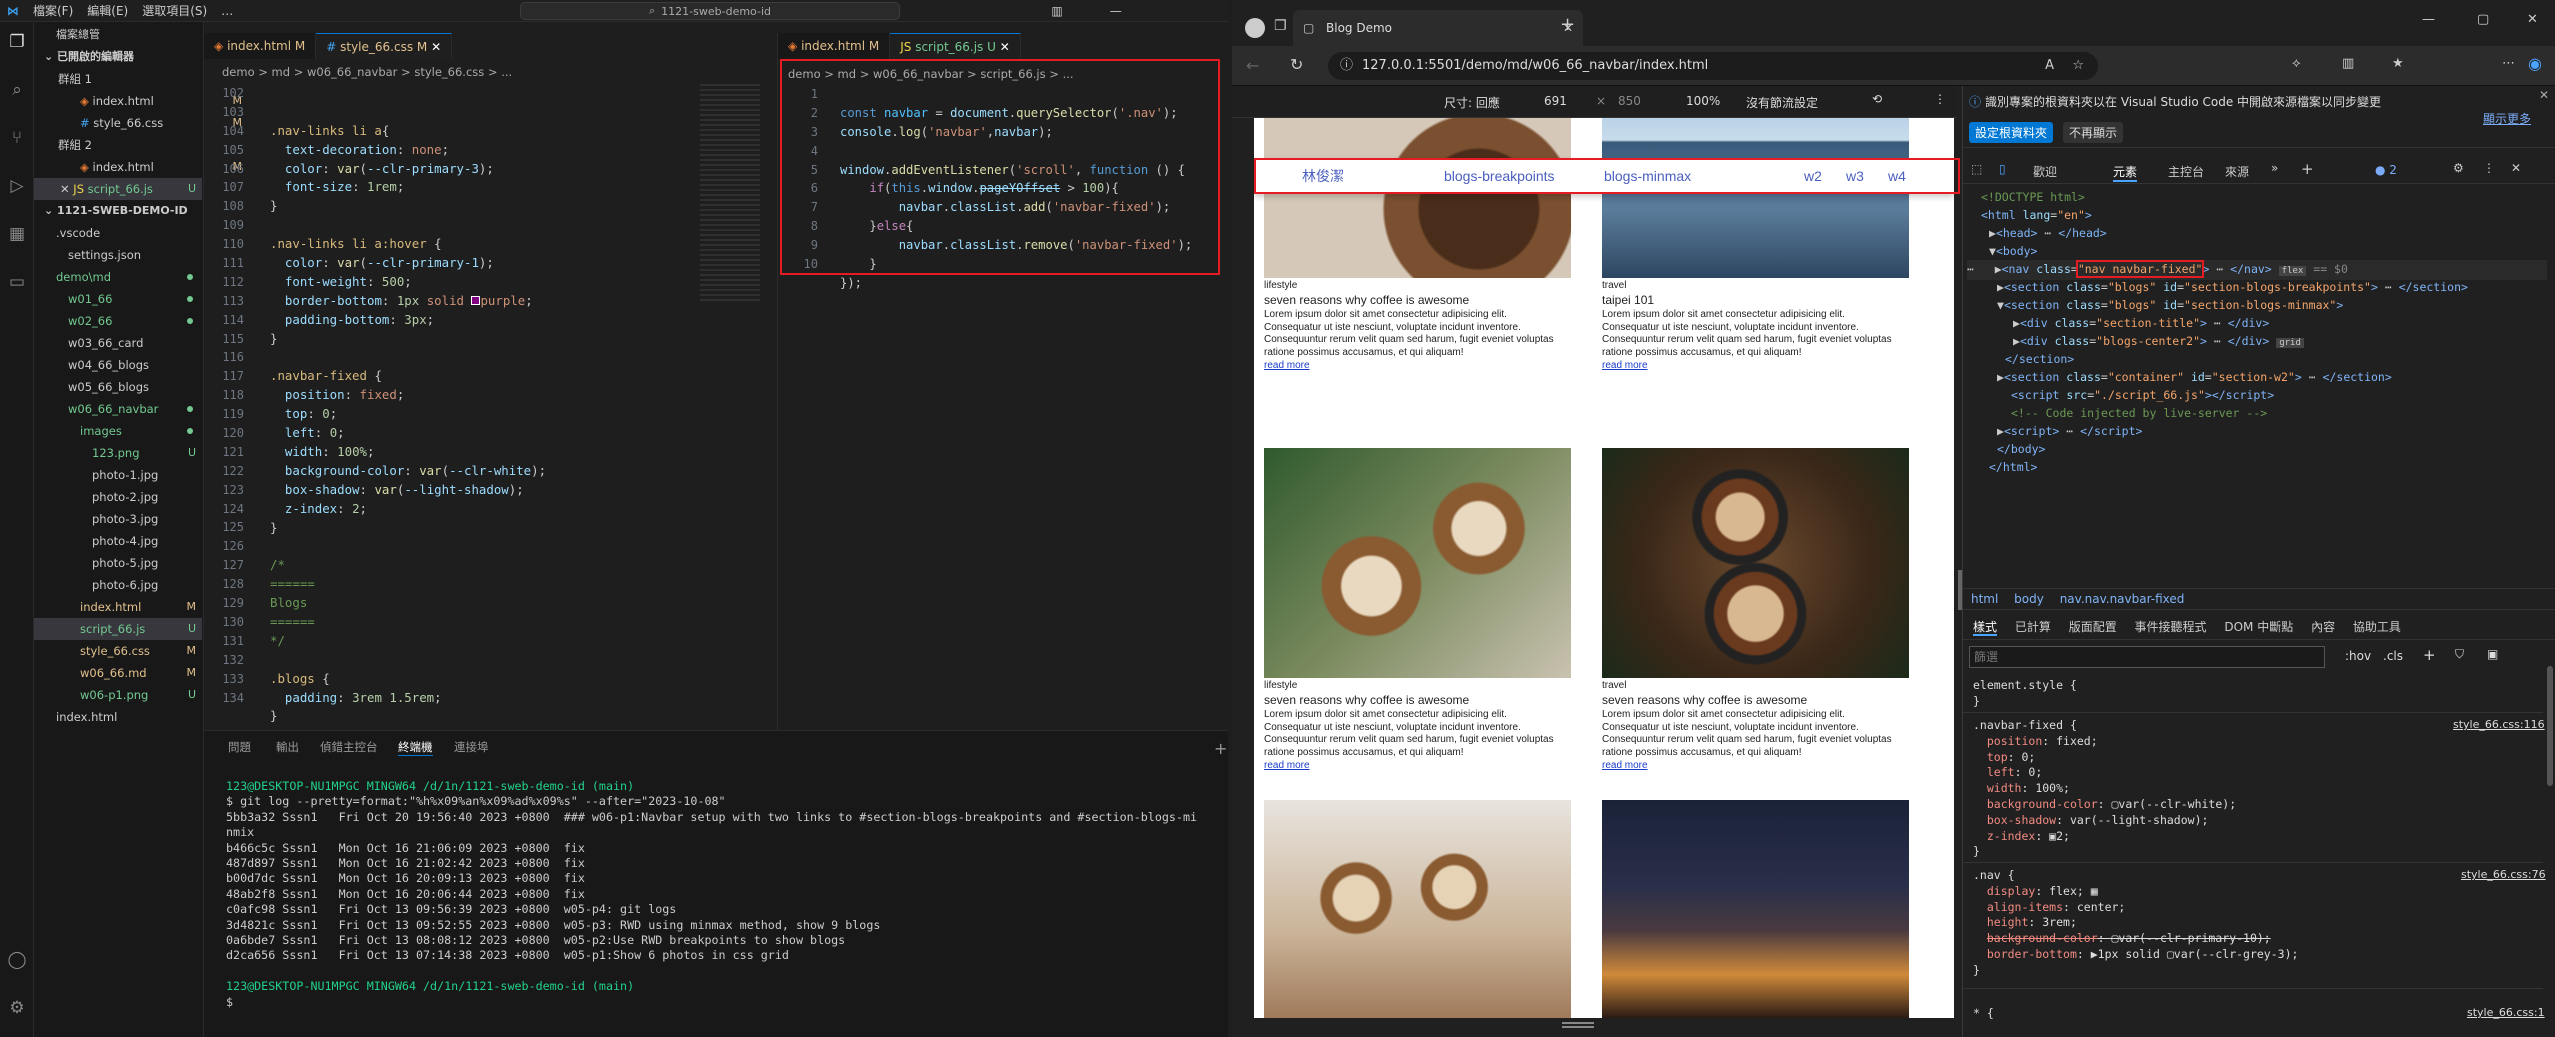 This screenshot has height=1037, width=2555. What do you see at coordinates (239, 747) in the screenshot?
I see `tab-problems: 問題` at bounding box center [239, 747].